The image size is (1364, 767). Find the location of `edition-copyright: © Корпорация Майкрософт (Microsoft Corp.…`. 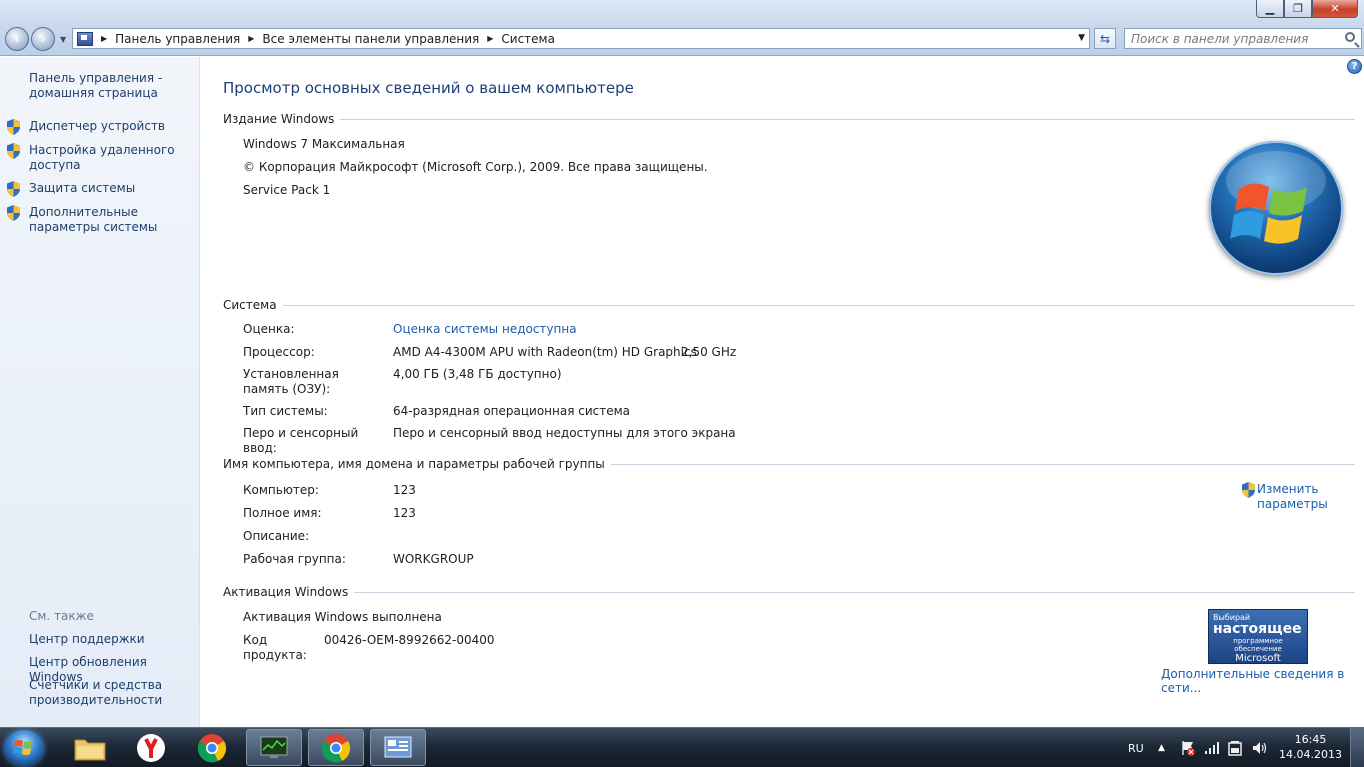

edition-copyright: © Корпорация Майкрософт (Microsoft Corp.… is located at coordinates (475, 167).